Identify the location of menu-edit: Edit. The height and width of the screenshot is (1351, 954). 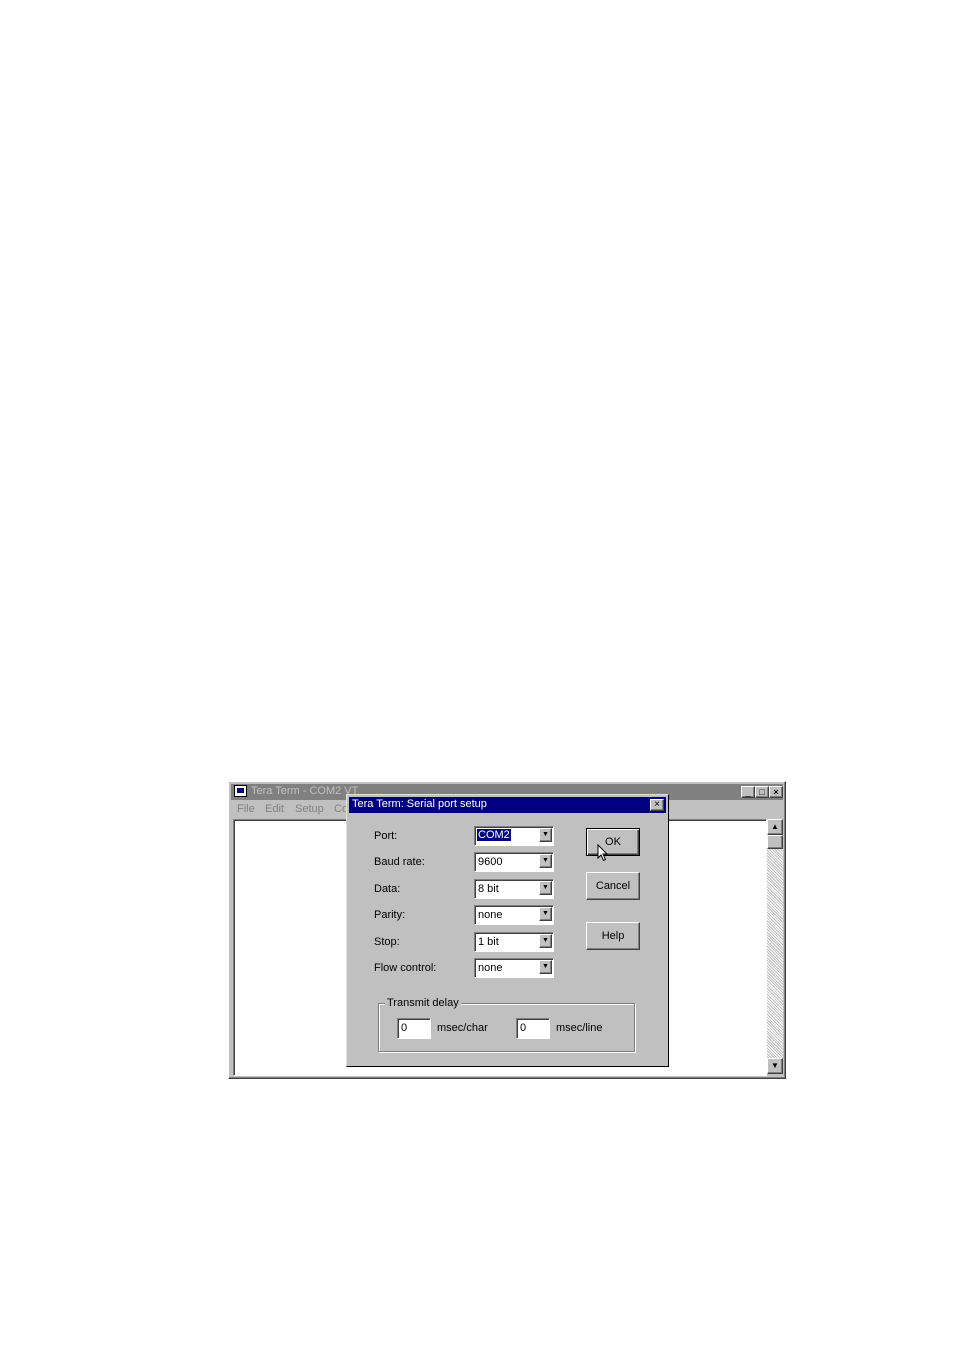
(274, 809).